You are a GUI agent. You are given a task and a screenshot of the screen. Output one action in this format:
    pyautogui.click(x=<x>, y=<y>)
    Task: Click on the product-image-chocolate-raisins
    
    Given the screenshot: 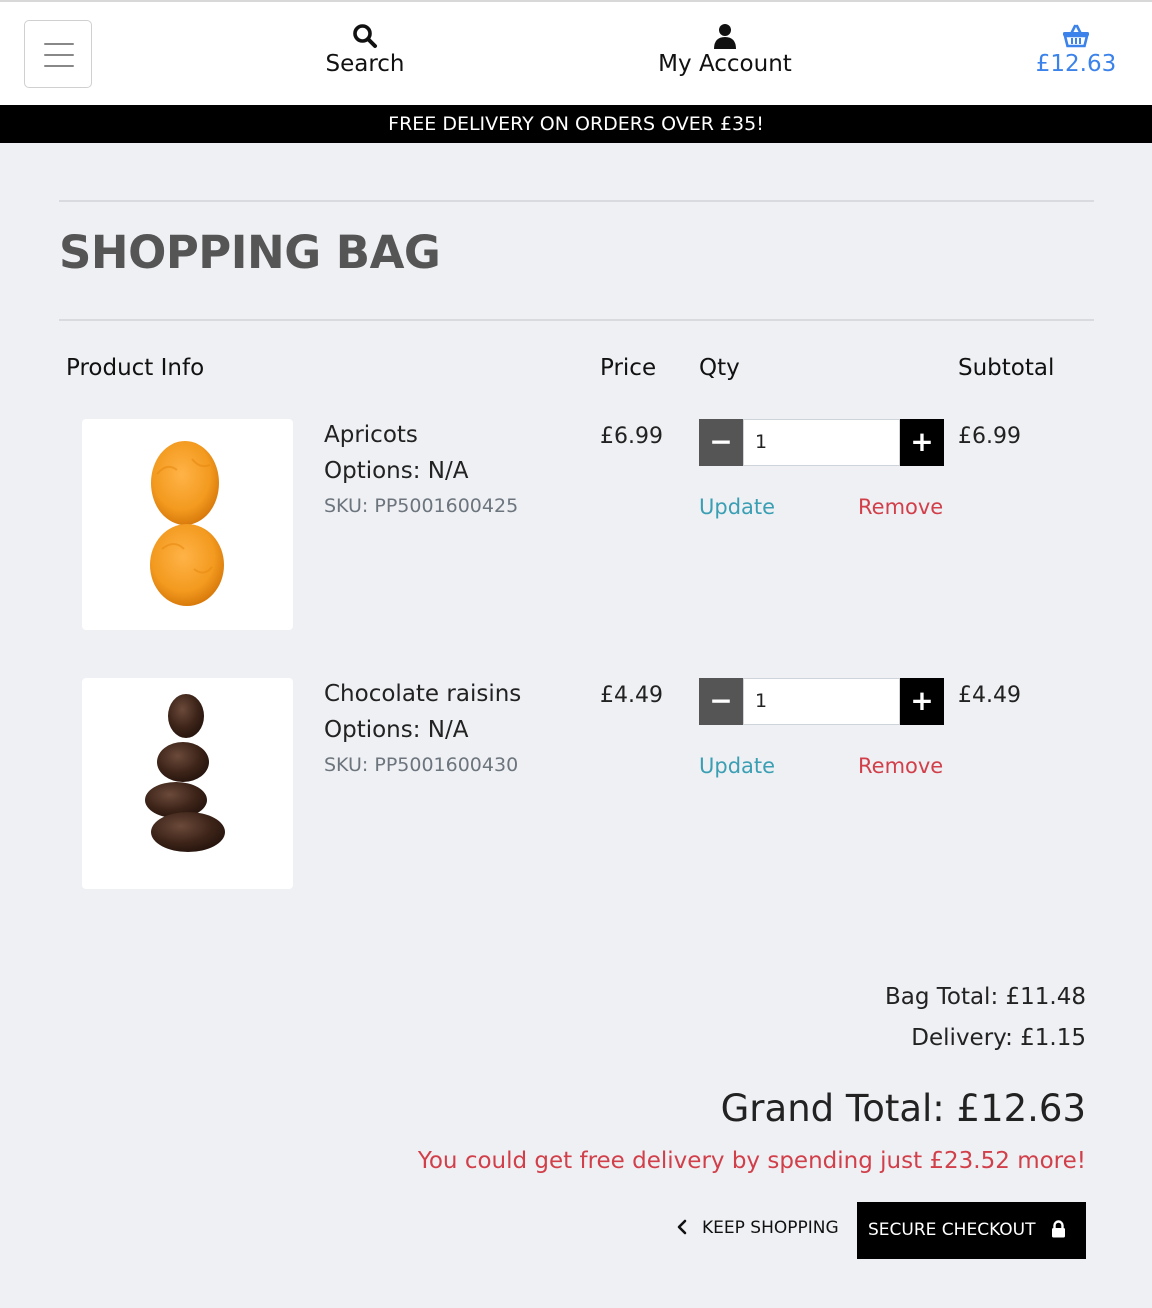 What is the action you would take?
    pyautogui.click(x=187, y=783)
    